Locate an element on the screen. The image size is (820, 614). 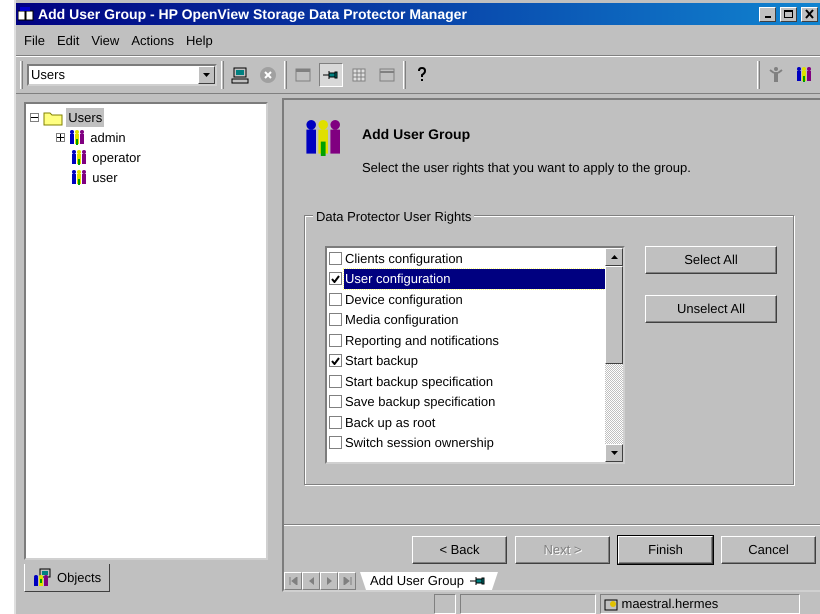
window-icon is located at coordinates (387, 75).